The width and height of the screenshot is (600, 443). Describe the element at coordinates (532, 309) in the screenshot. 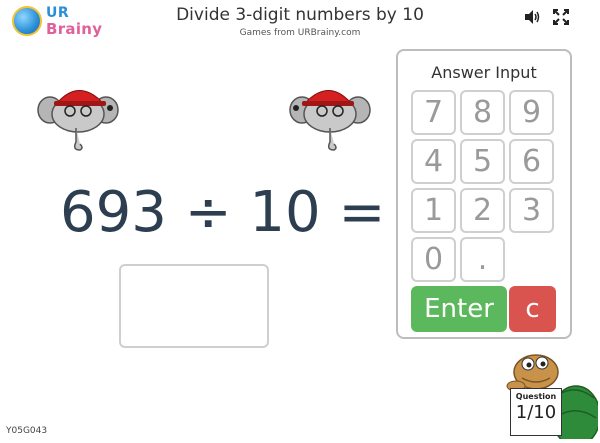

I see `clear-button: c` at that location.